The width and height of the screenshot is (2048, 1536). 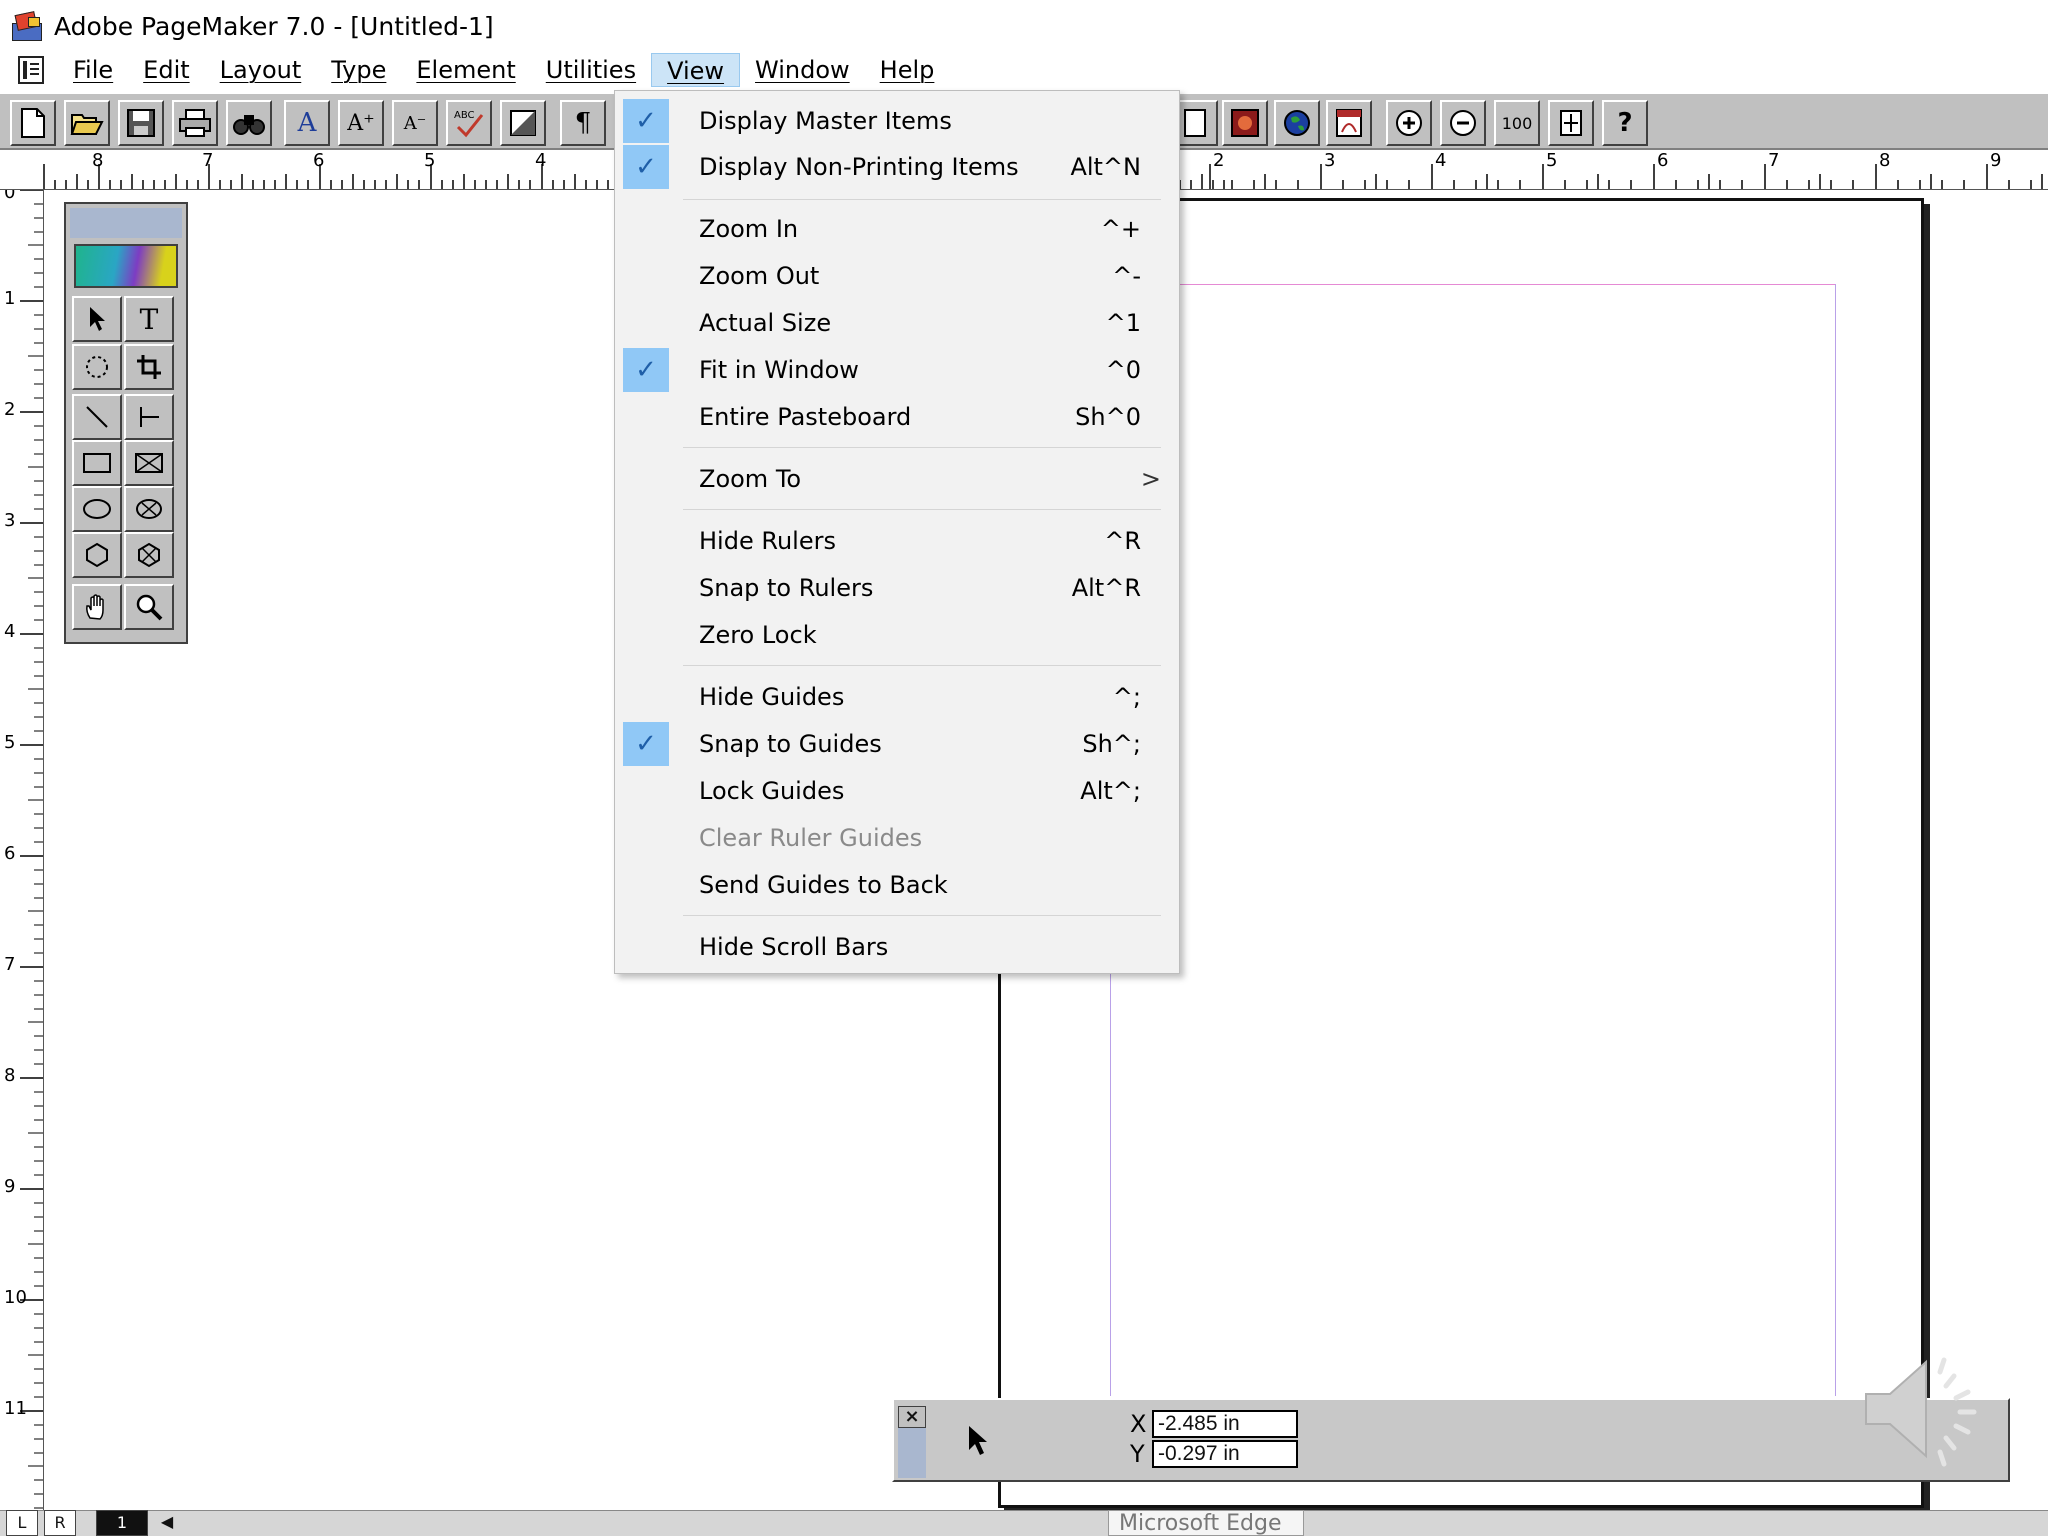 I want to click on vertical-ruler: 0 1 2 3 4 5 6 7 8 9 10 11, so click(x=22, y=855).